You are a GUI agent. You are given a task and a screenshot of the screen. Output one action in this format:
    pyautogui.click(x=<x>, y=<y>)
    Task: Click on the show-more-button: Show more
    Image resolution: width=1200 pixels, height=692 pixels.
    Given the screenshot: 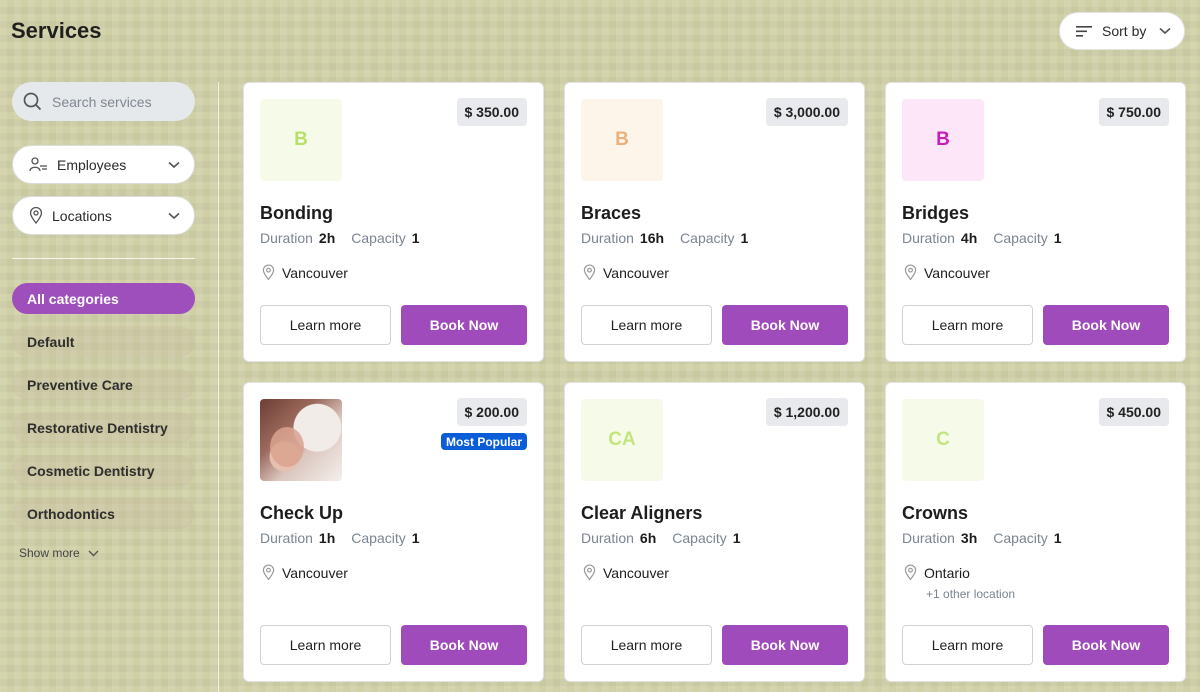 What is the action you would take?
    pyautogui.click(x=59, y=553)
    